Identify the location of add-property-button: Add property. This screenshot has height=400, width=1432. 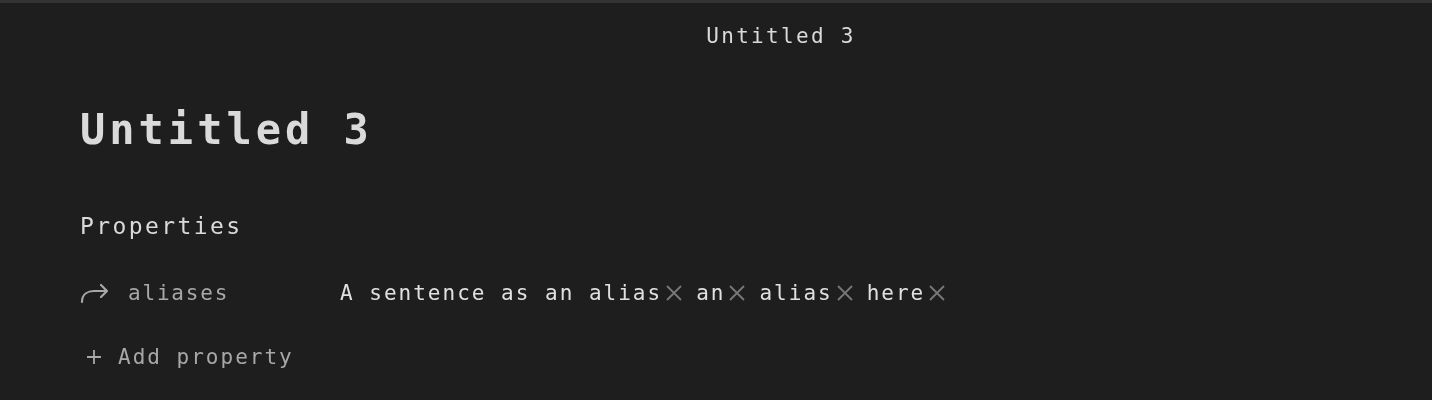
(190, 357).